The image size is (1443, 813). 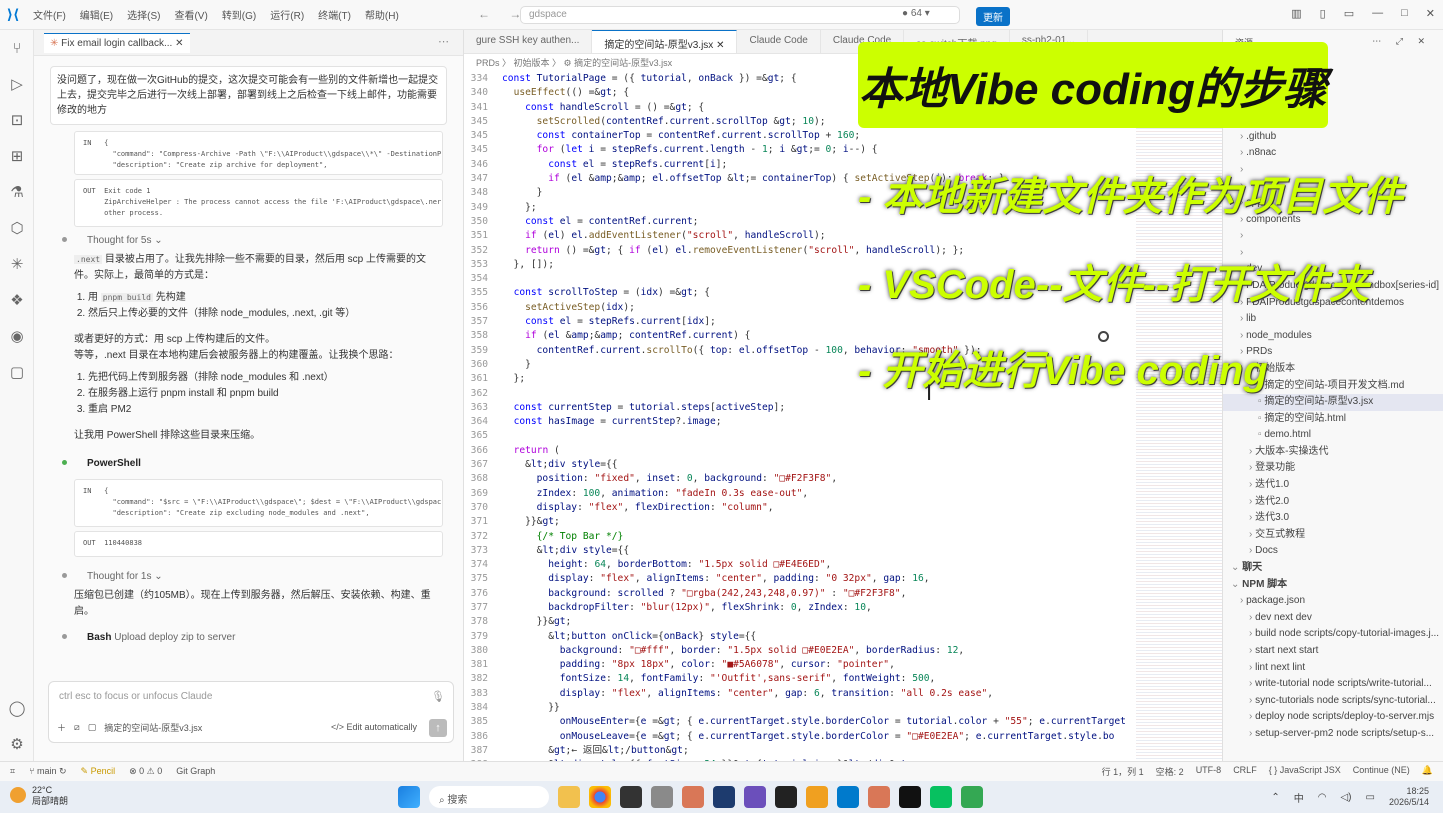 I want to click on pencil-indicator: ✎ Pencil, so click(x=98, y=771).